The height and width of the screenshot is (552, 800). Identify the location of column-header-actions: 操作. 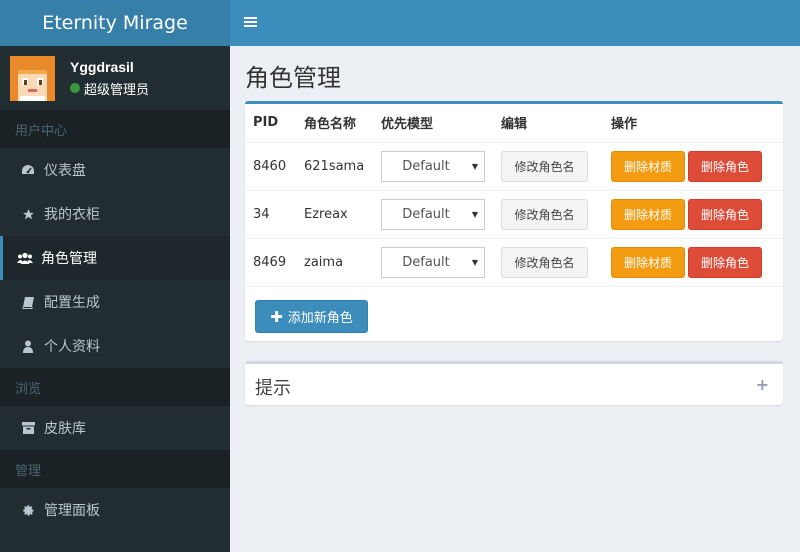
(693, 123).